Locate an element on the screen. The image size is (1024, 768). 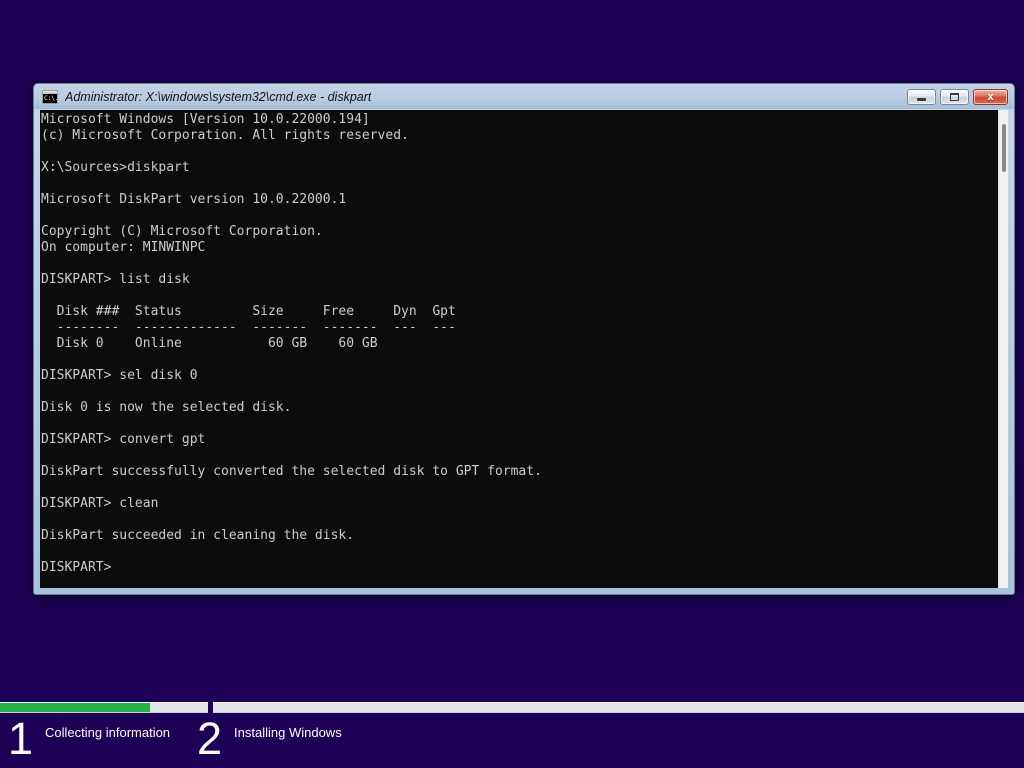
maximize-button is located at coordinates (954, 96).